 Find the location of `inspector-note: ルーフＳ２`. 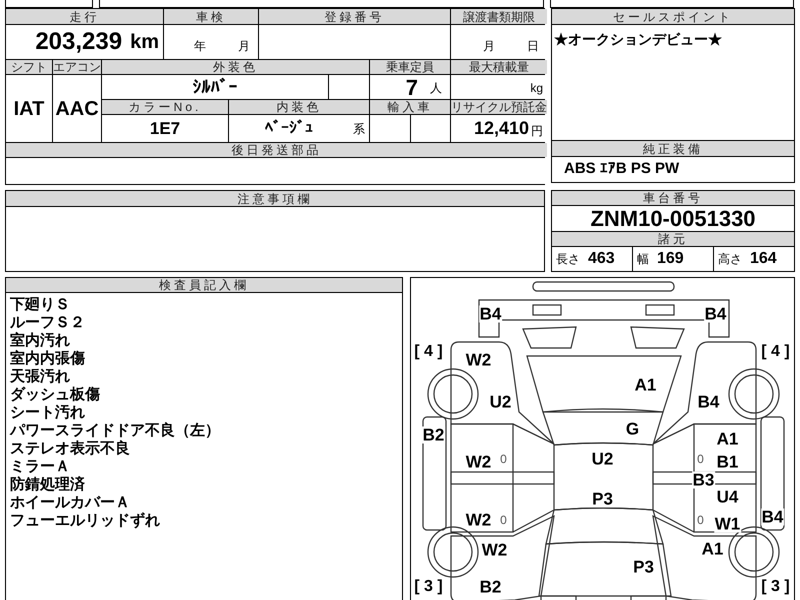

inspector-note: ルーフＳ２ is located at coordinates (47, 323).